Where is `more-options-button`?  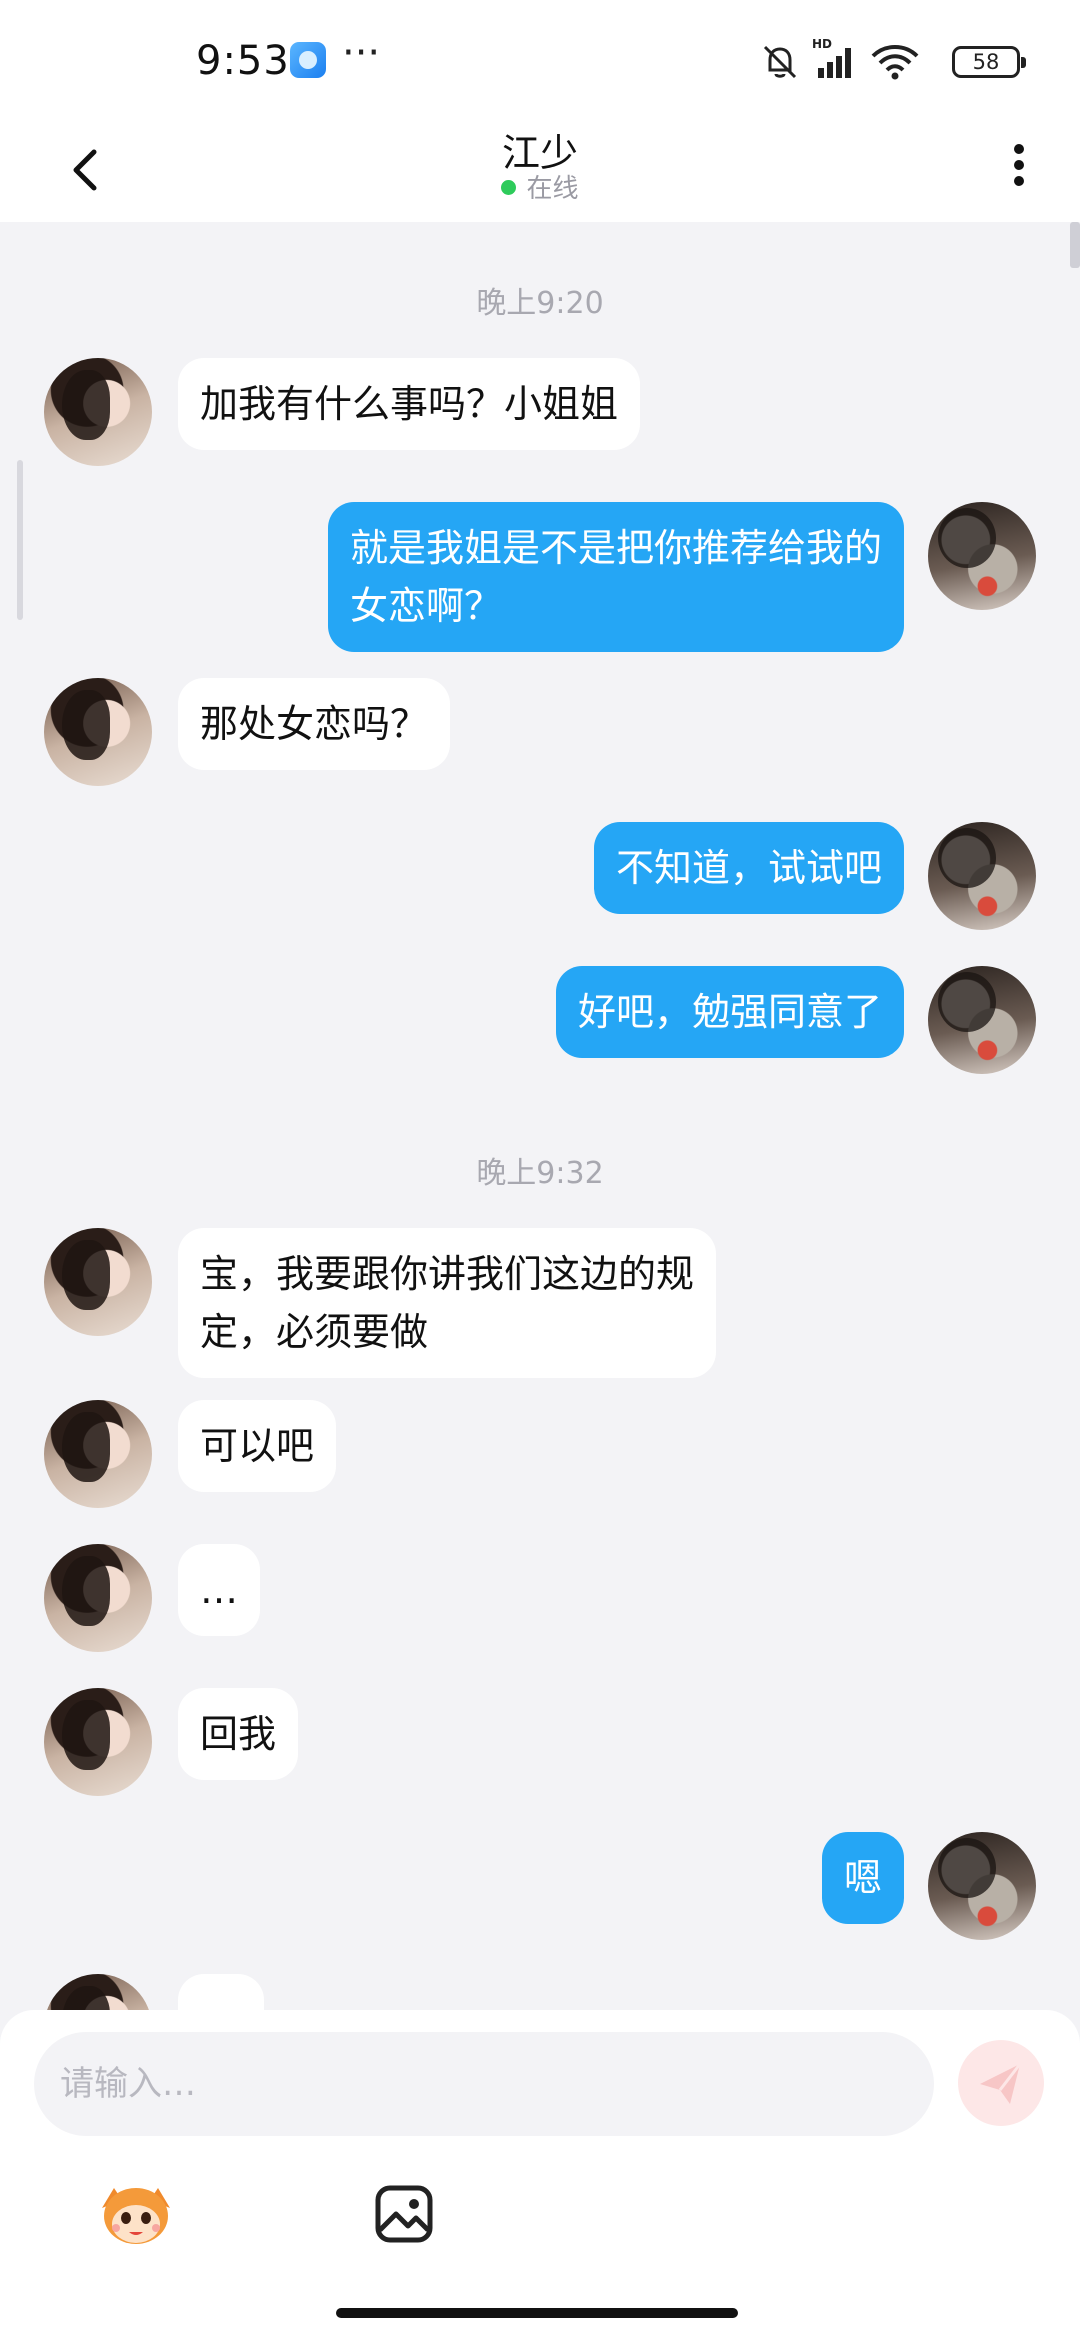 more-options-button is located at coordinates (1019, 170).